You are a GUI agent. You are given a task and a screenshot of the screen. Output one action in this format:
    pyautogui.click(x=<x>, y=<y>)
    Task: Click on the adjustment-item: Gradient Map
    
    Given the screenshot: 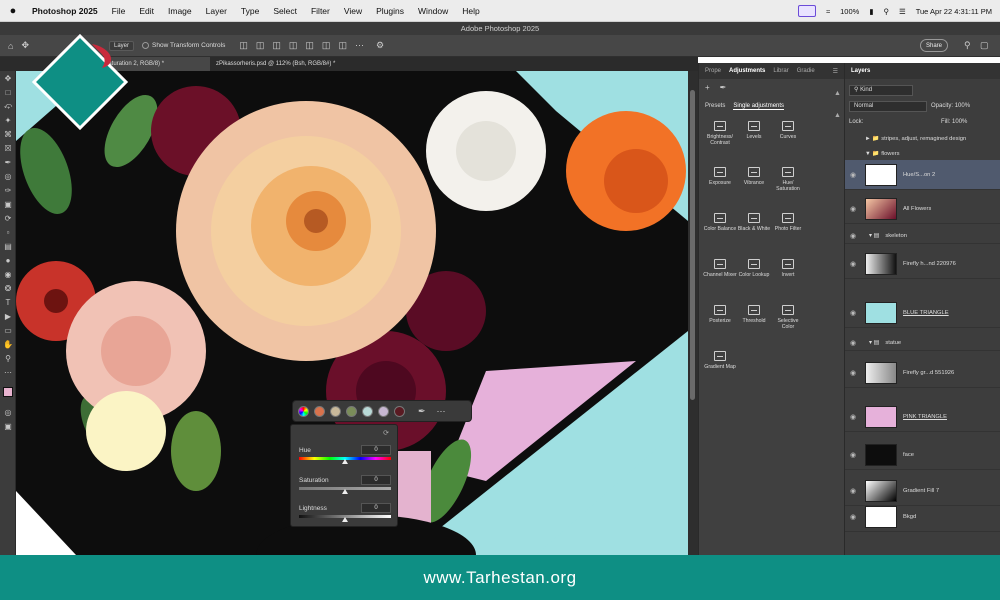 What is the action you would take?
    pyautogui.click(x=720, y=371)
    